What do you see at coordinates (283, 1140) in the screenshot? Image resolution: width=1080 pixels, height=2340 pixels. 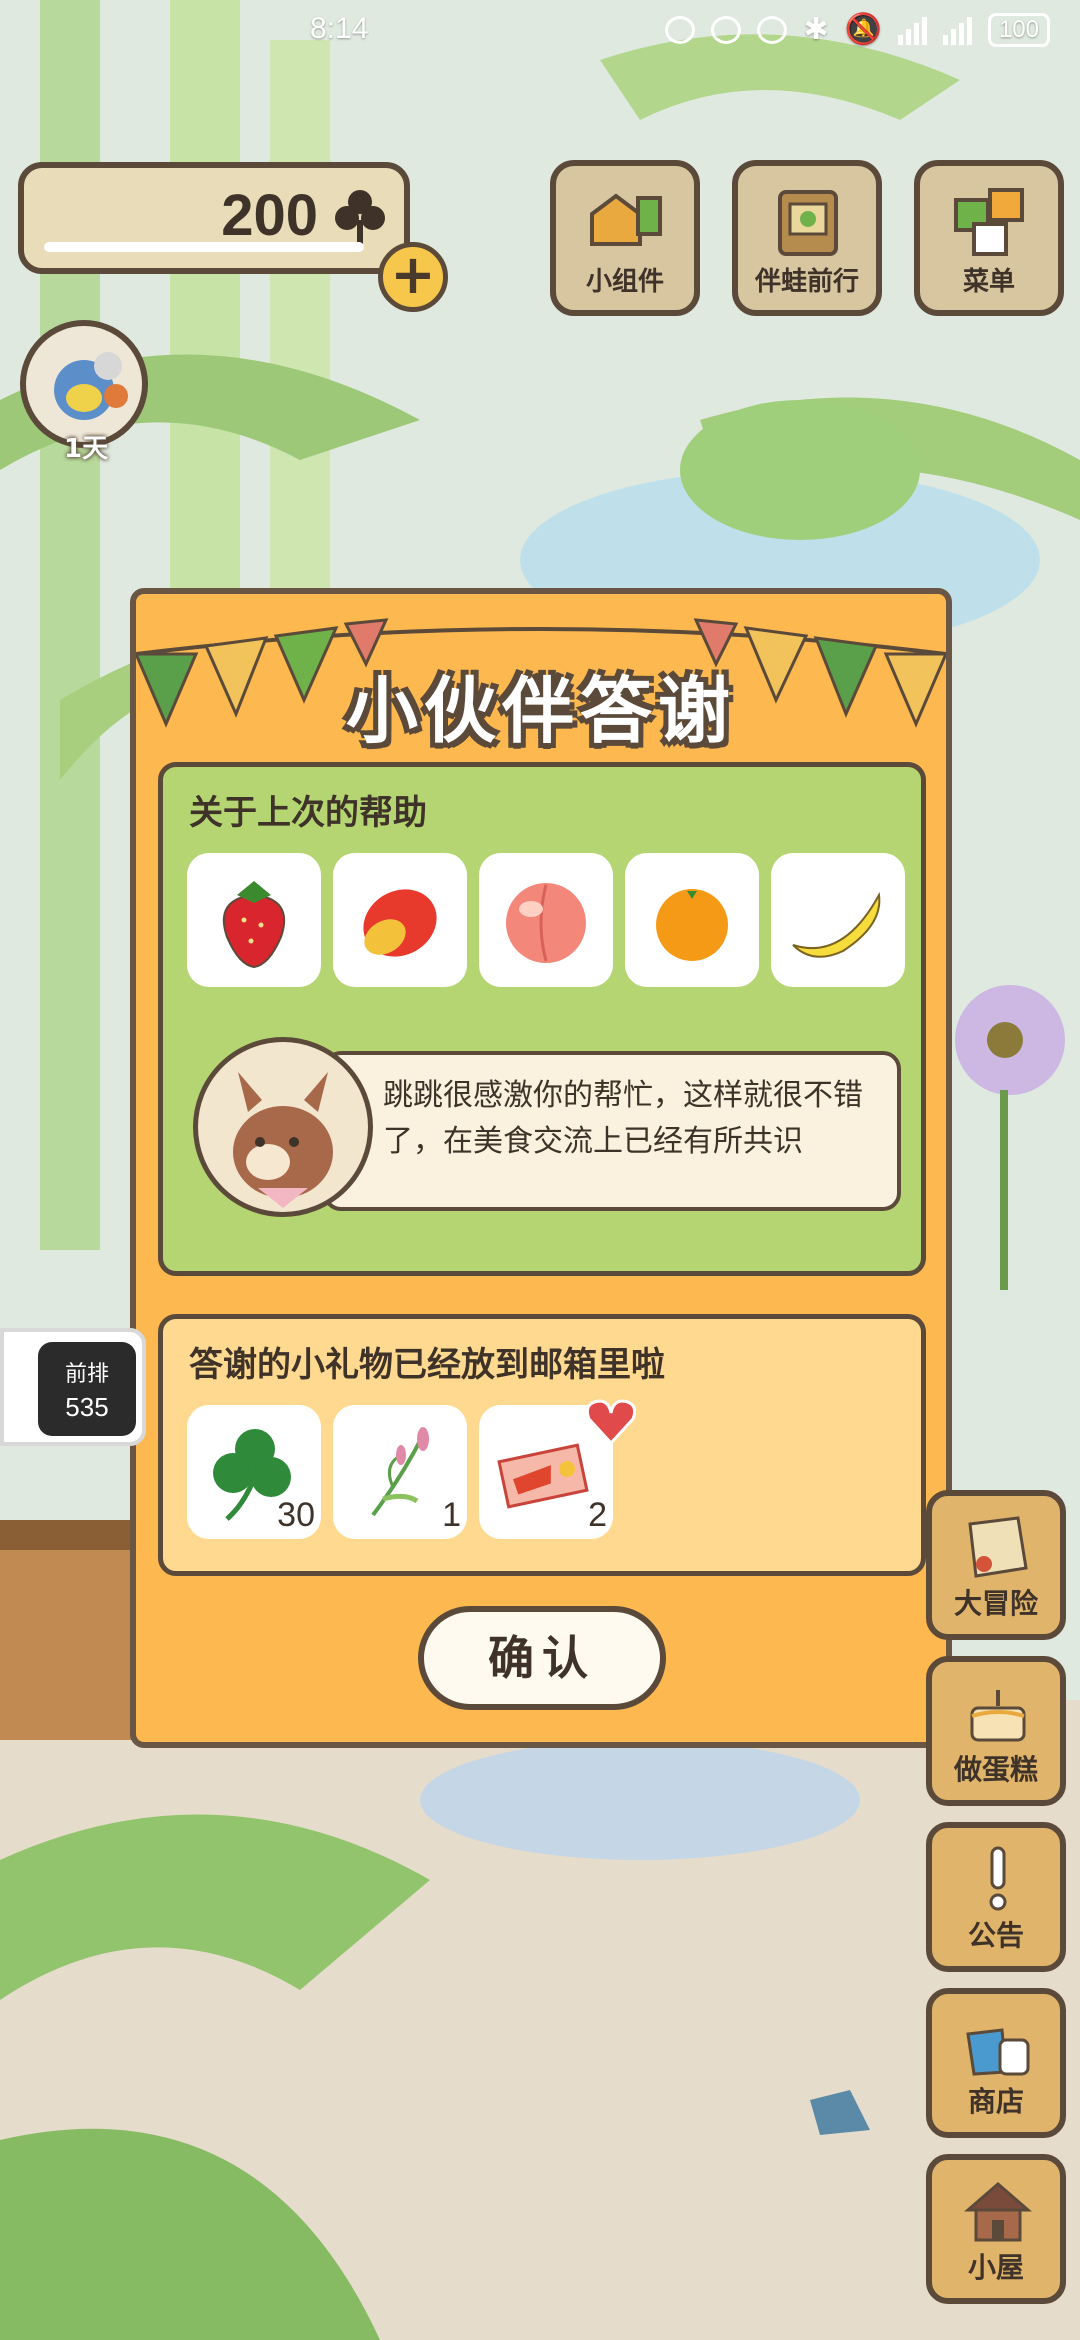 I see `squirrel-icon` at bounding box center [283, 1140].